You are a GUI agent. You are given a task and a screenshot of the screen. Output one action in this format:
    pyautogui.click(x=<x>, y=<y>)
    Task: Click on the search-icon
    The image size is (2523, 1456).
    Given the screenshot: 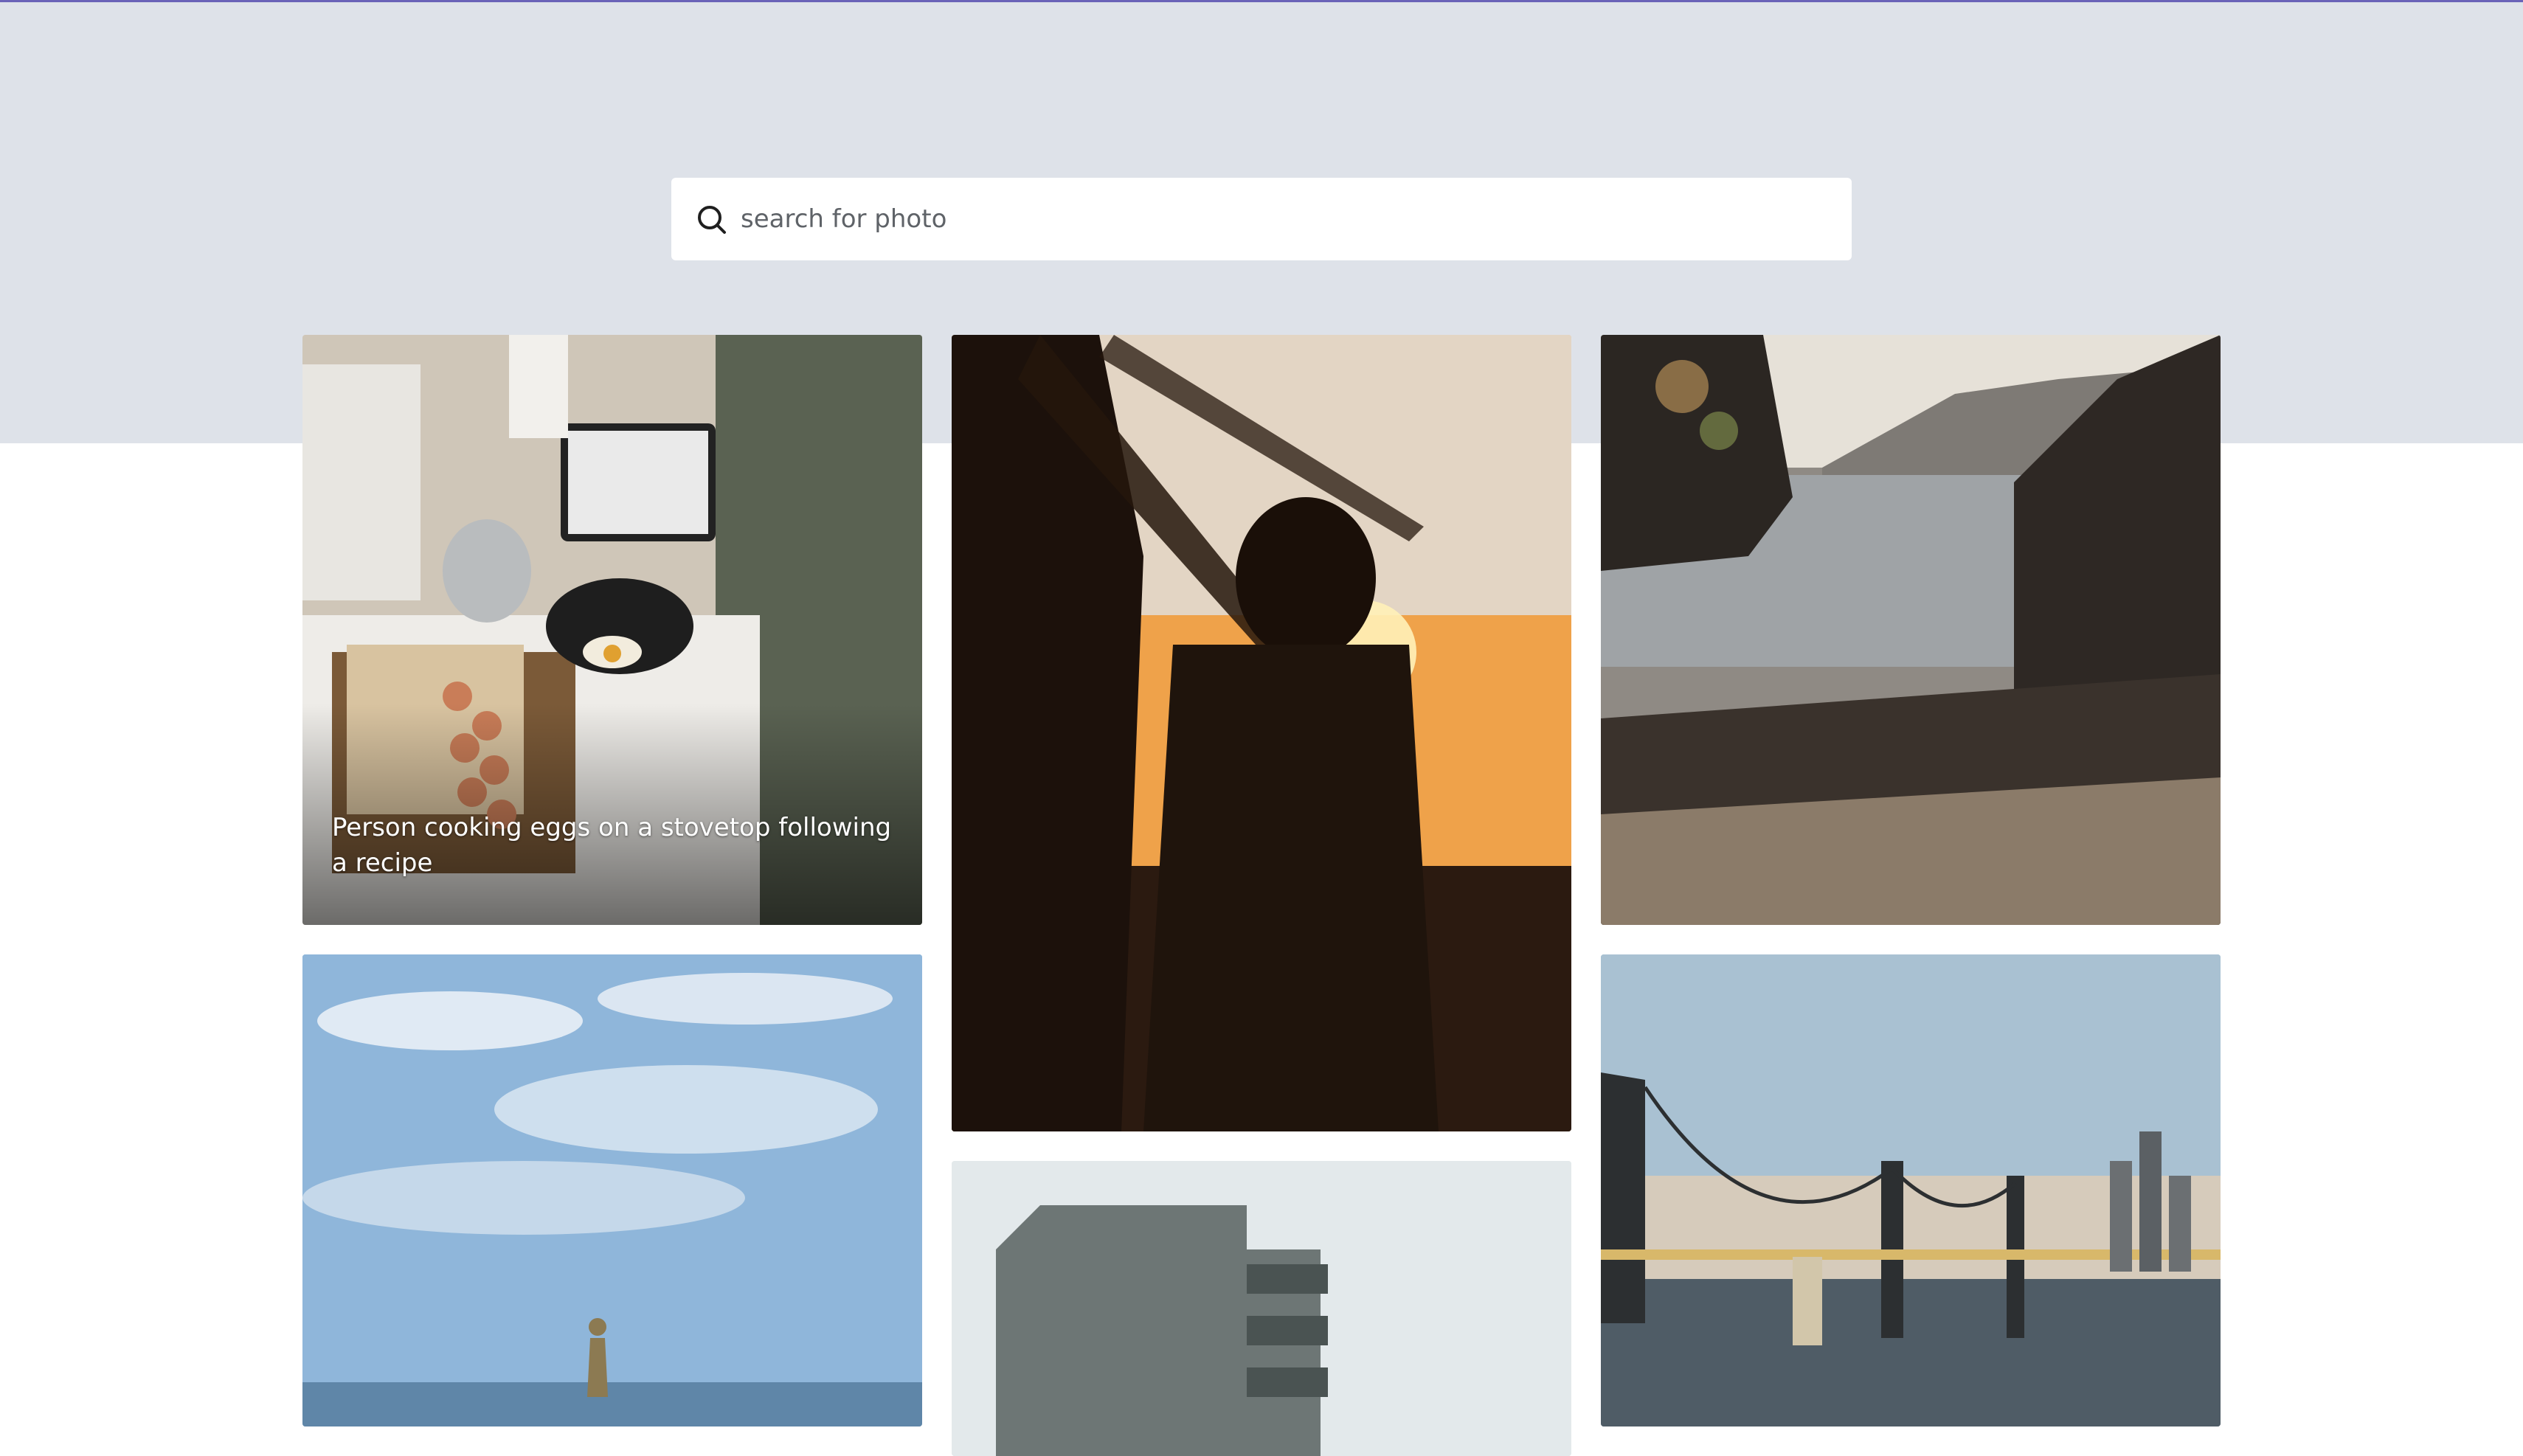 What is the action you would take?
    pyautogui.click(x=711, y=219)
    